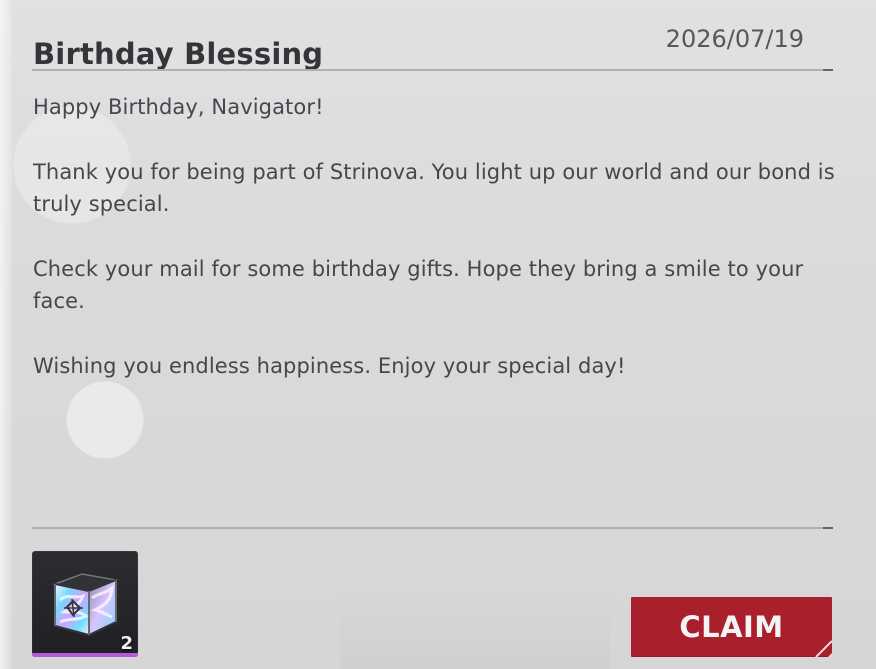 This screenshot has width=876, height=669. I want to click on button-corner-icon, so click(823, 648).